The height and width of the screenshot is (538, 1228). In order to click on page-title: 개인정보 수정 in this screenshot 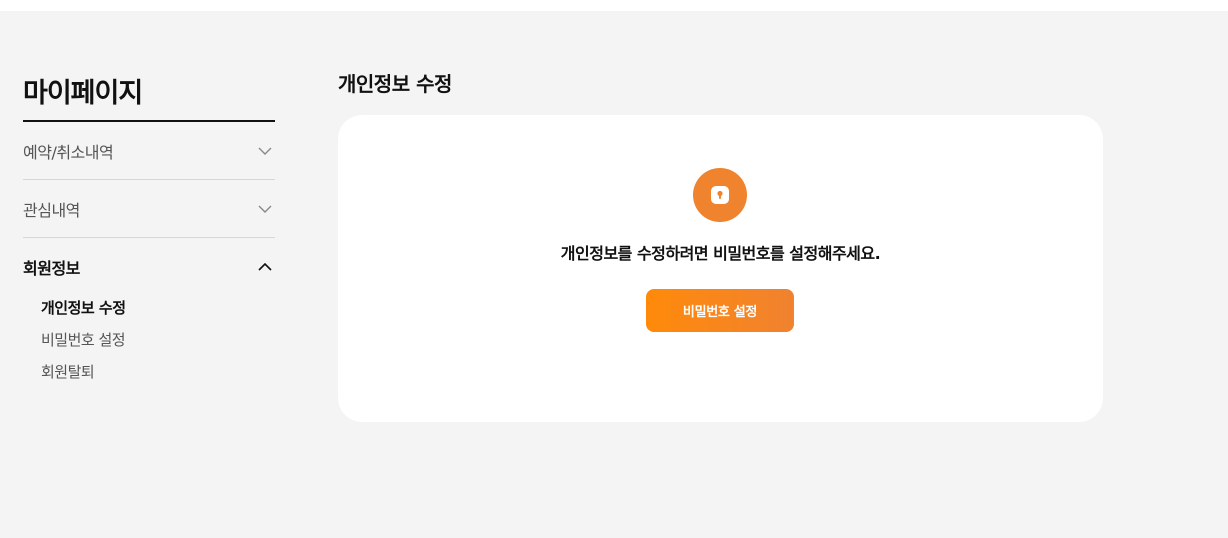, I will do `click(395, 84)`.